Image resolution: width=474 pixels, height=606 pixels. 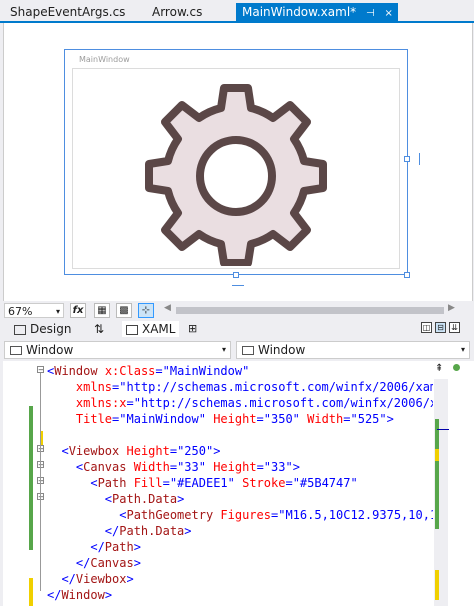 I want to click on element-type-combo: Window ▾, so click(x=117, y=350).